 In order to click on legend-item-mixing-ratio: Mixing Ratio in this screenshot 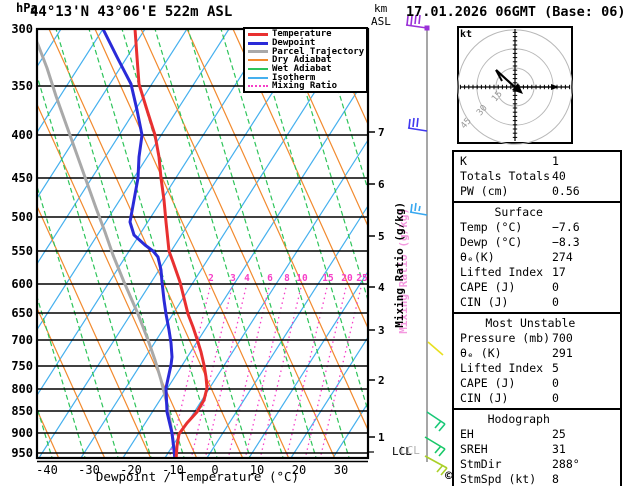, I will do `click(307, 86)`.